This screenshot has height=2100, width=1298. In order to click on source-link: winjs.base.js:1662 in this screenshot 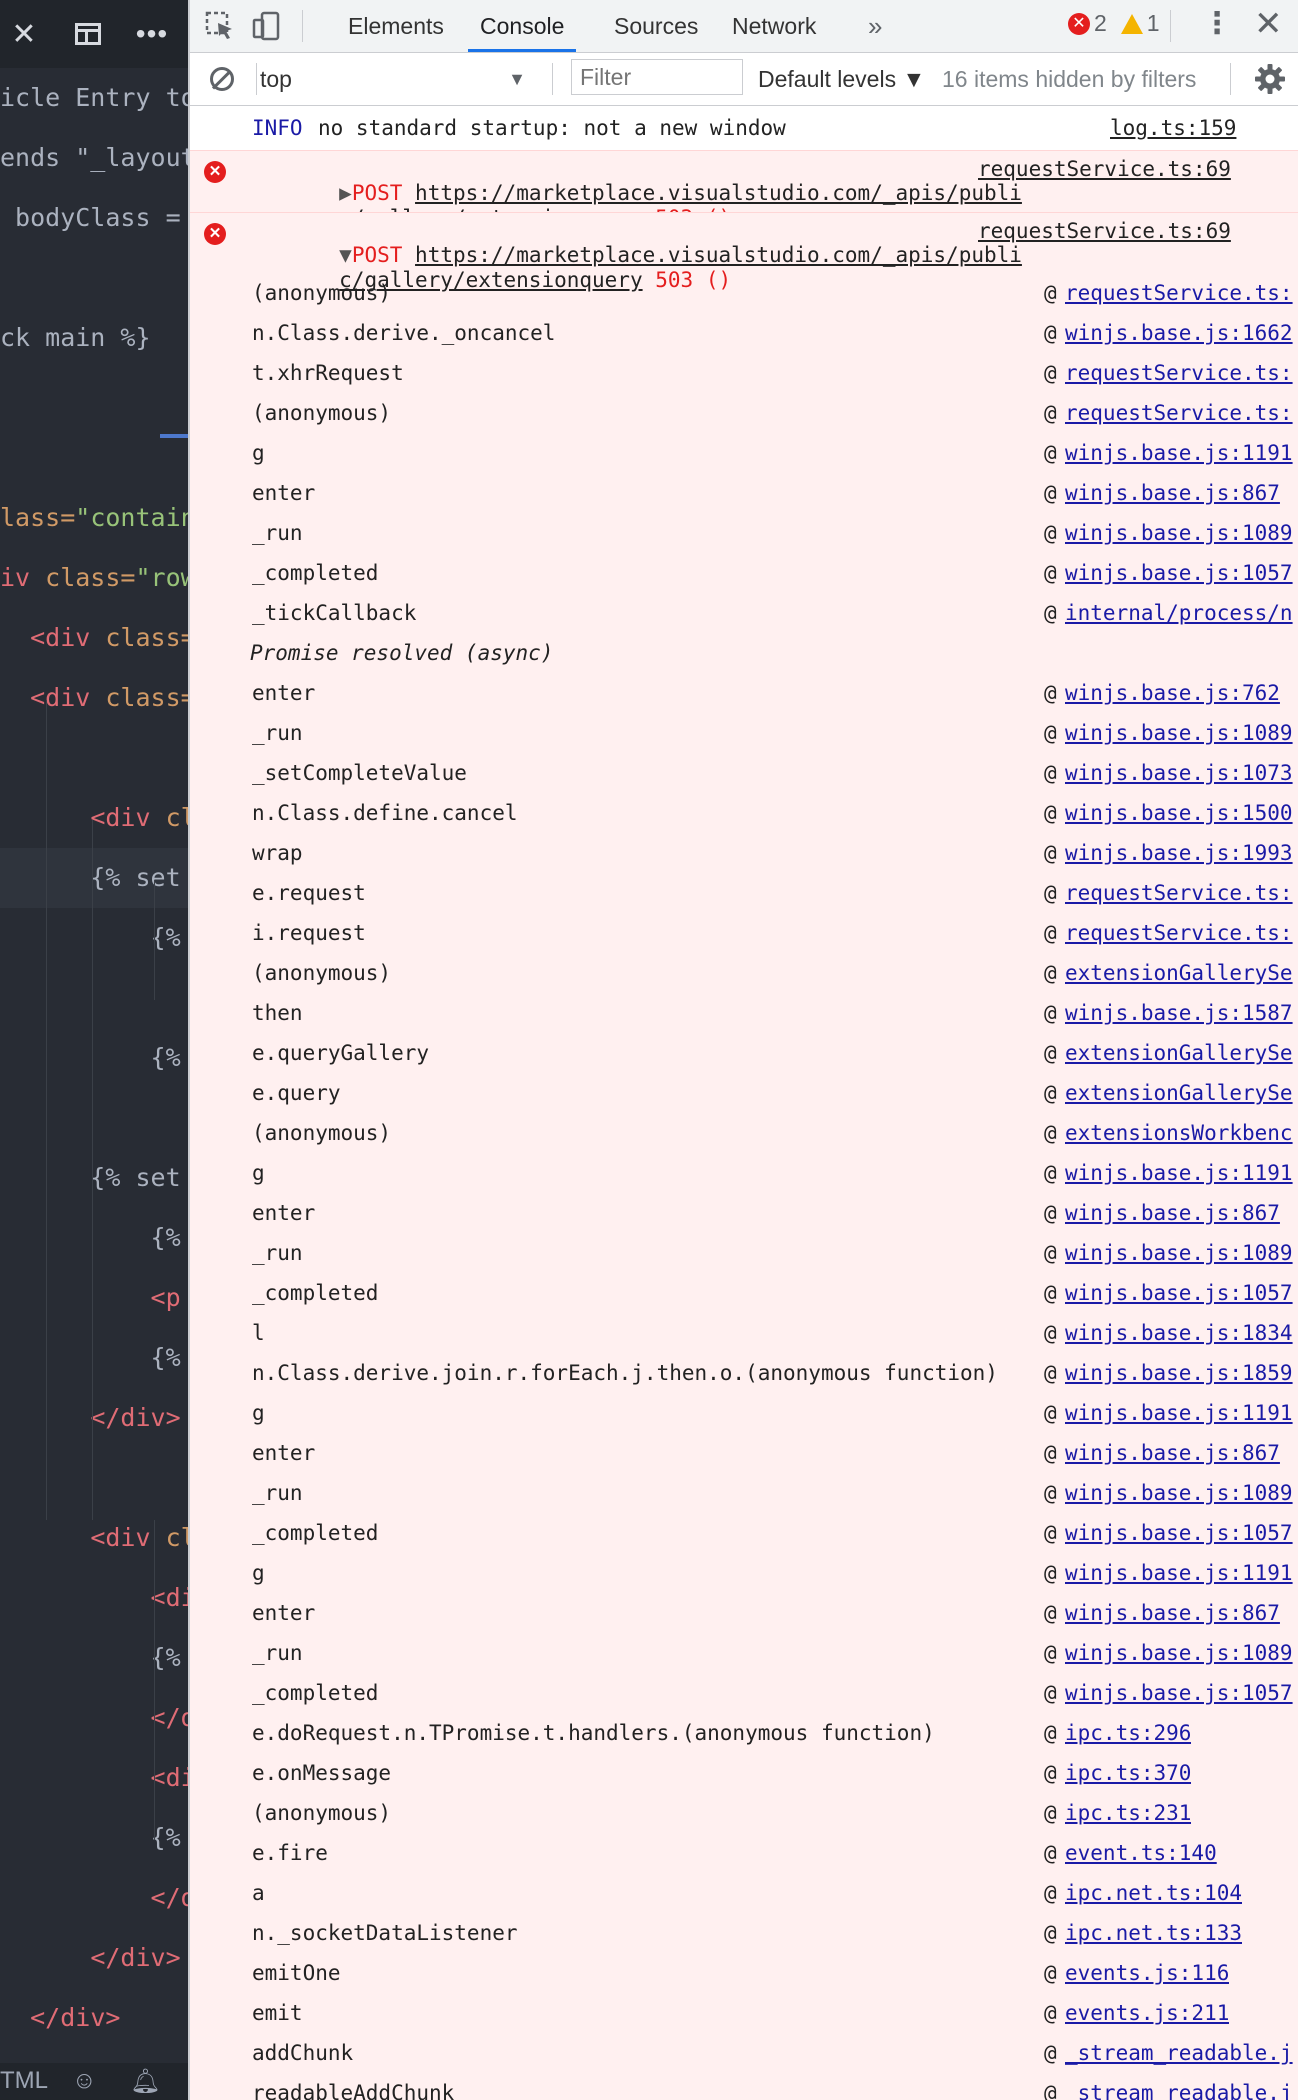, I will do `click(1179, 333)`.